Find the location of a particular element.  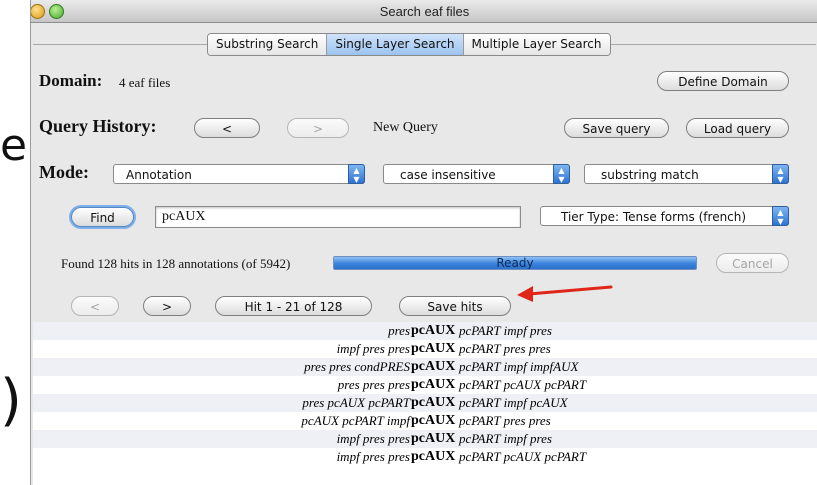

search-progress-bar: Ready is located at coordinates (515, 263).